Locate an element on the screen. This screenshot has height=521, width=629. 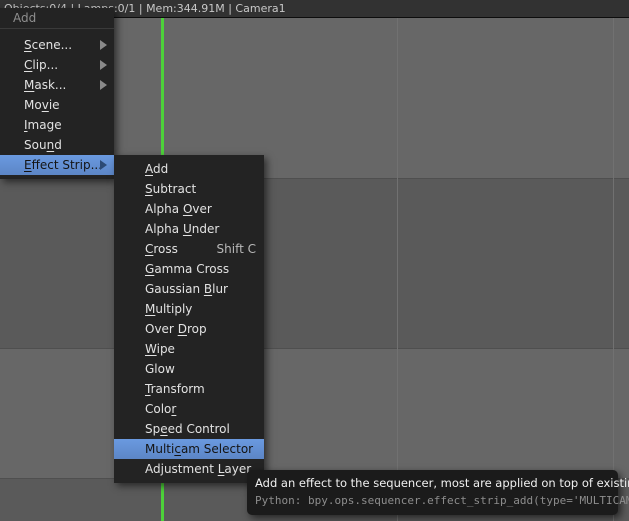
effect-menu-item-glow: Glow is located at coordinates (189, 369).